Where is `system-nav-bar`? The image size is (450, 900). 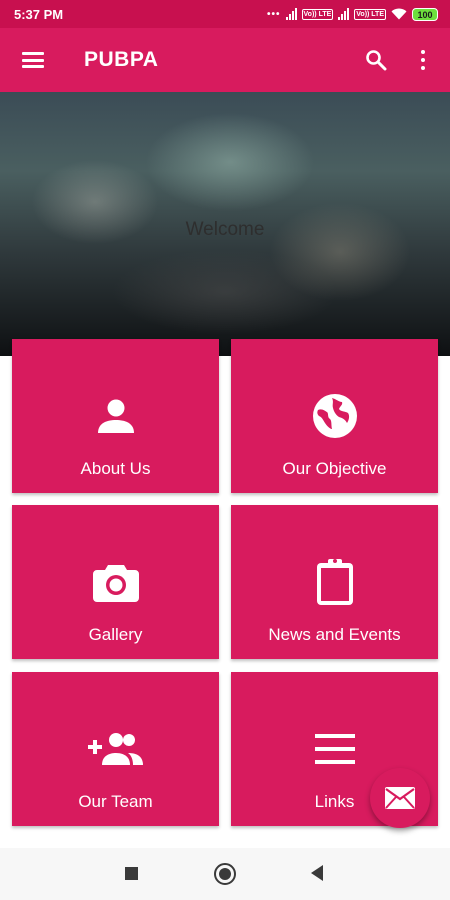 system-nav-bar is located at coordinates (225, 874).